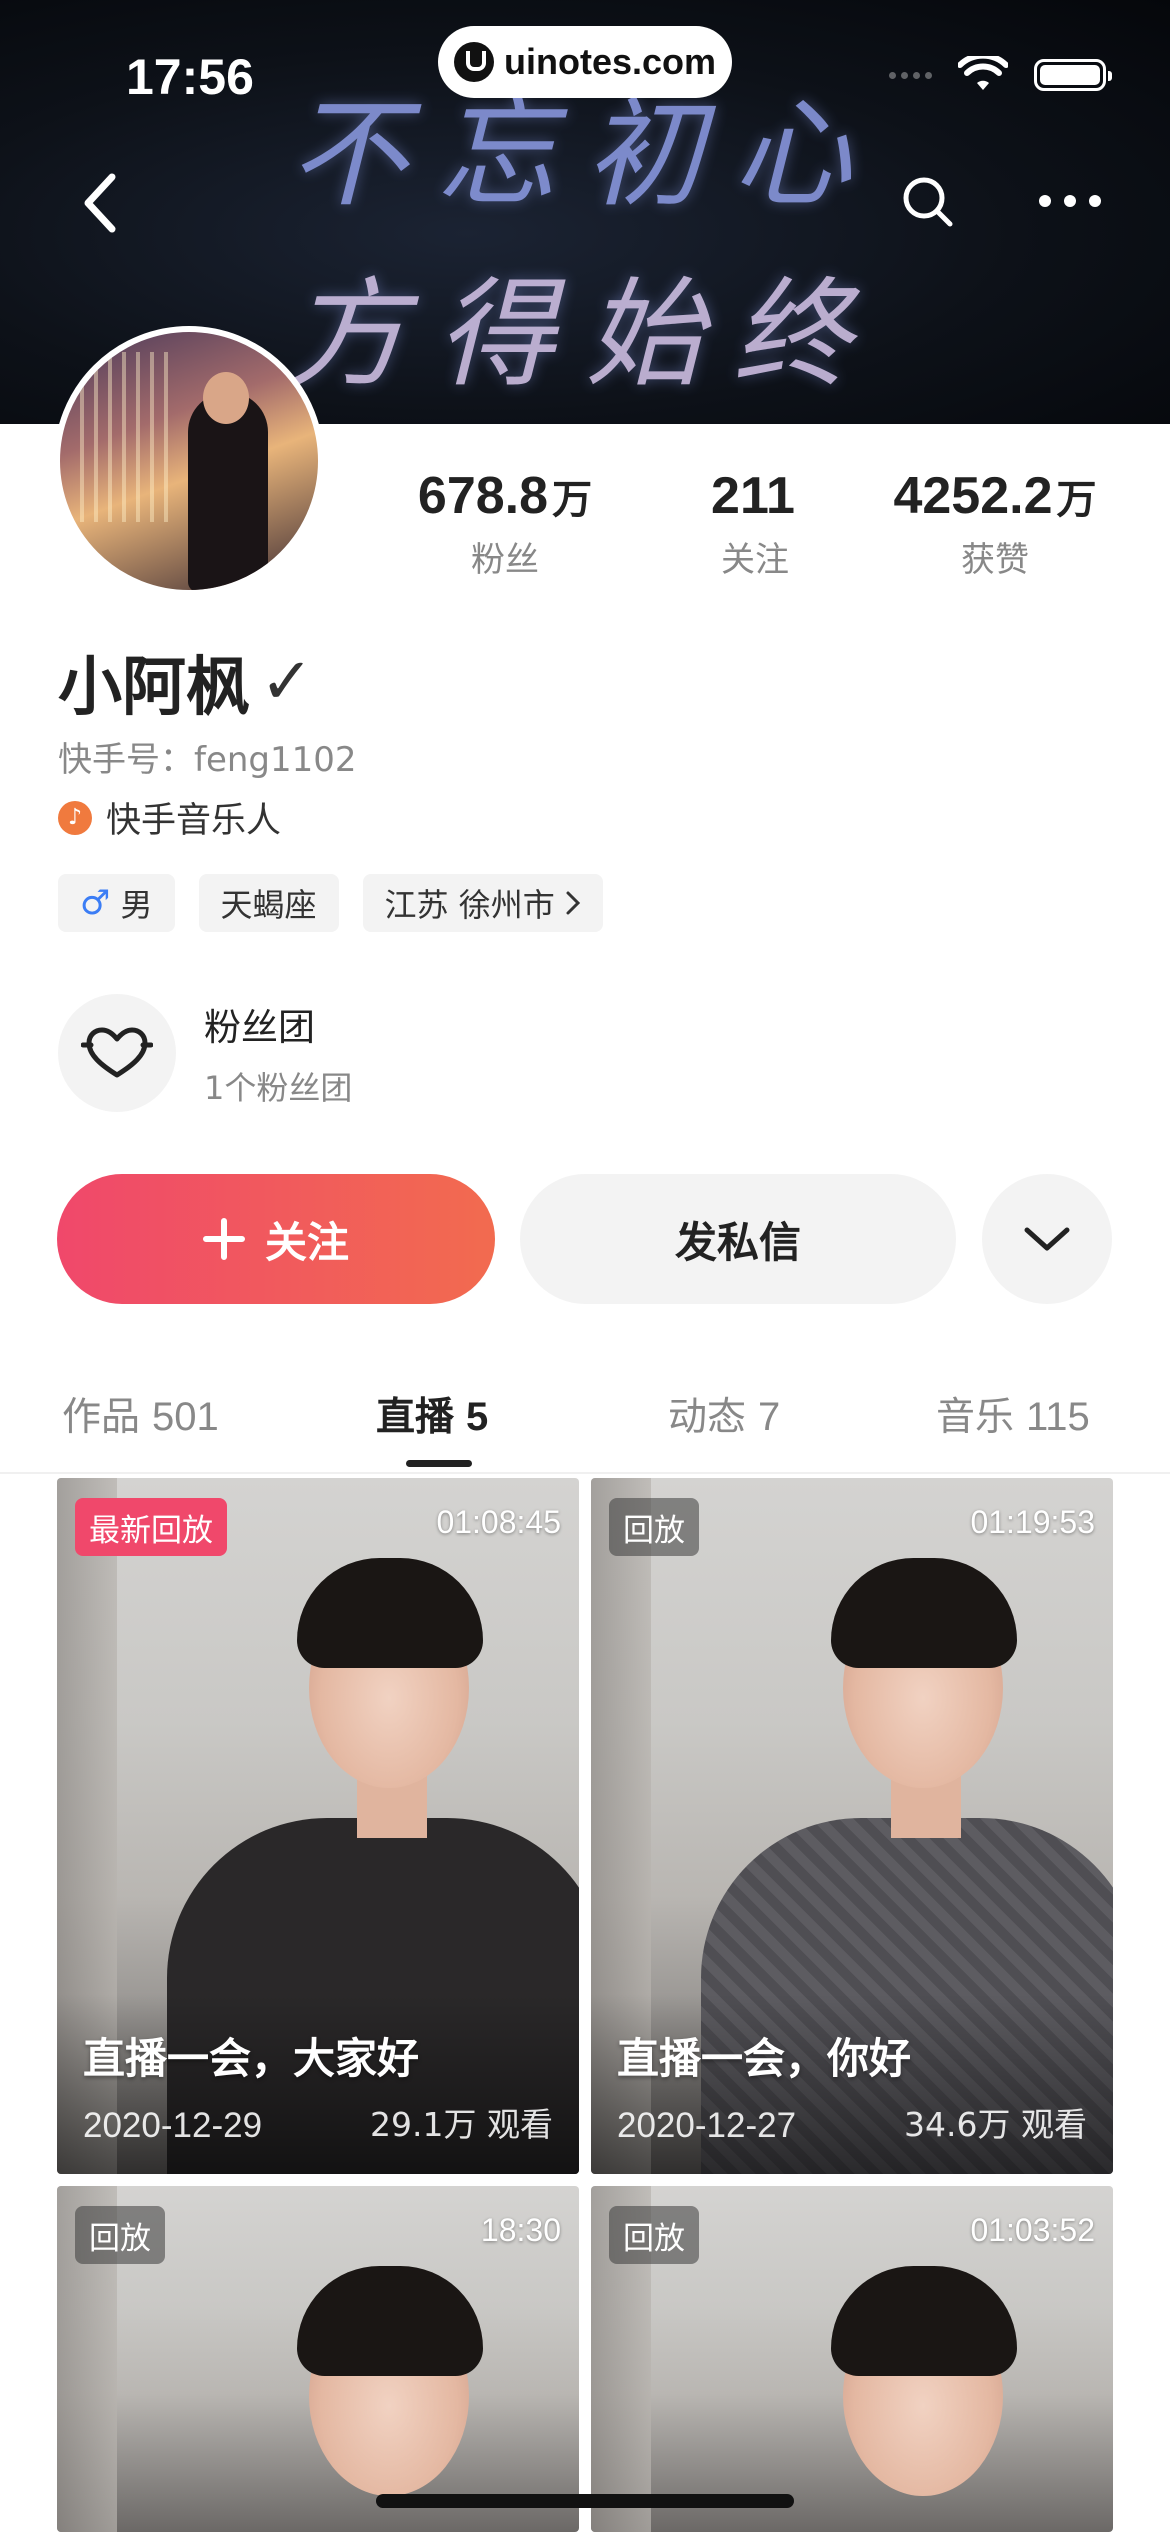 This screenshot has height=2532, width=1170. Describe the element at coordinates (769, 1417) in the screenshot. I see `tab-moments-count: 7` at that location.